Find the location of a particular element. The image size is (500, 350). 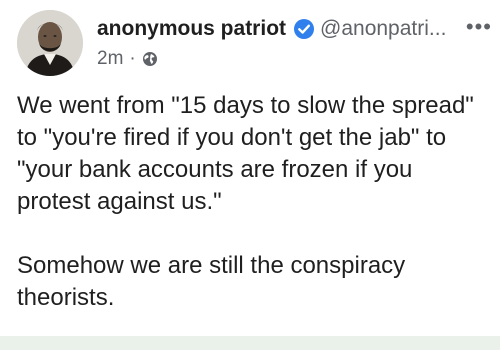

post-header: anonymous patriot @anonpatri... ••• 2m · is located at coordinates (298, 44).